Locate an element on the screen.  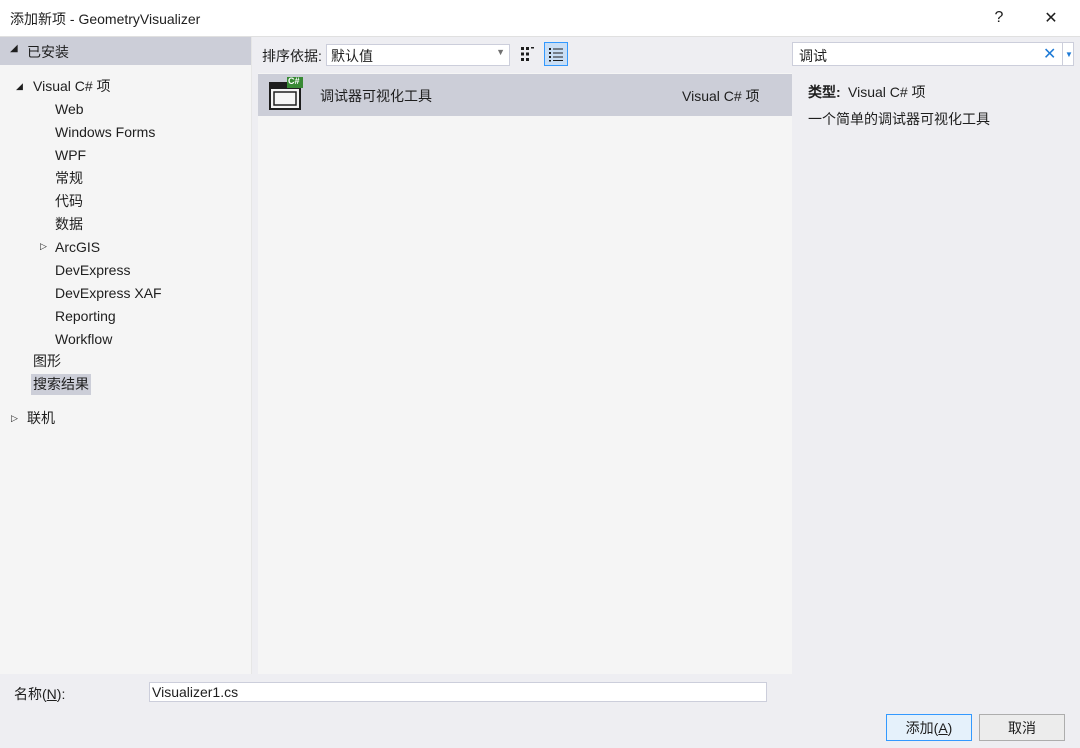
add-accesskey: A is located at coordinates (943, 727).